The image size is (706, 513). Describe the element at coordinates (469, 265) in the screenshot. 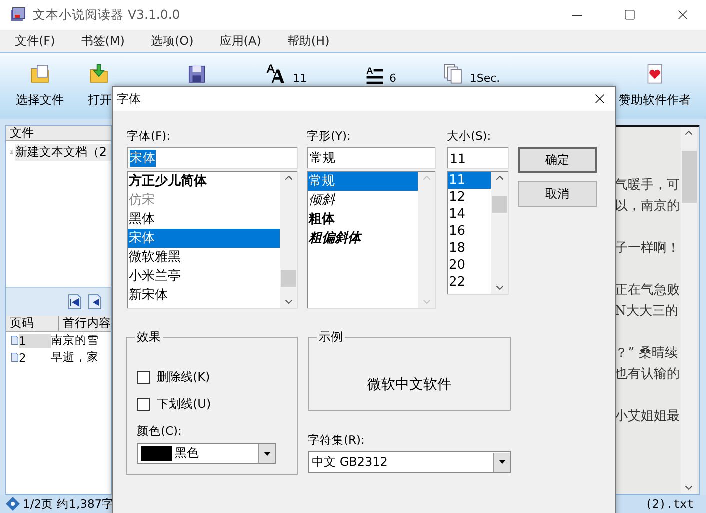

I see `list-option: 20` at that location.